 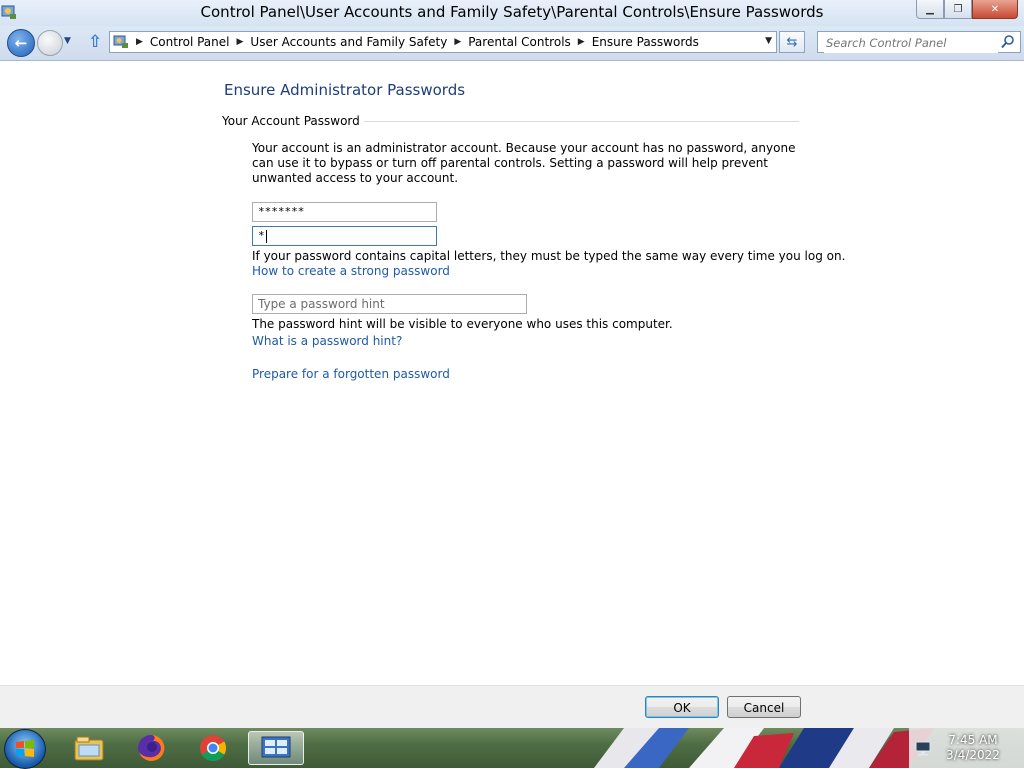 What do you see at coordinates (911, 43) in the screenshot?
I see `search-input` at bounding box center [911, 43].